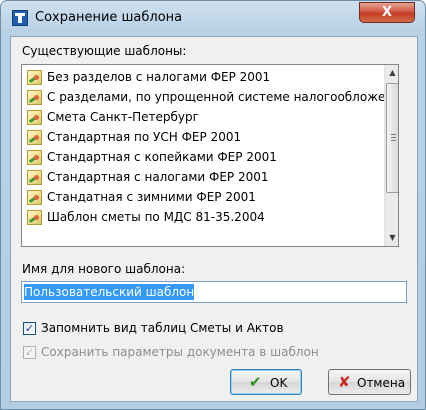  What do you see at coordinates (387, 12) in the screenshot?
I see `close-button: X` at bounding box center [387, 12].